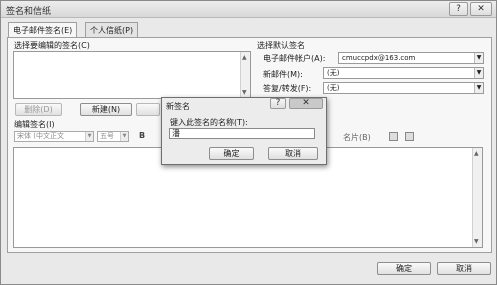 This screenshot has width=497, height=285. I want to click on window-title: 签名和信纸, so click(29, 12).